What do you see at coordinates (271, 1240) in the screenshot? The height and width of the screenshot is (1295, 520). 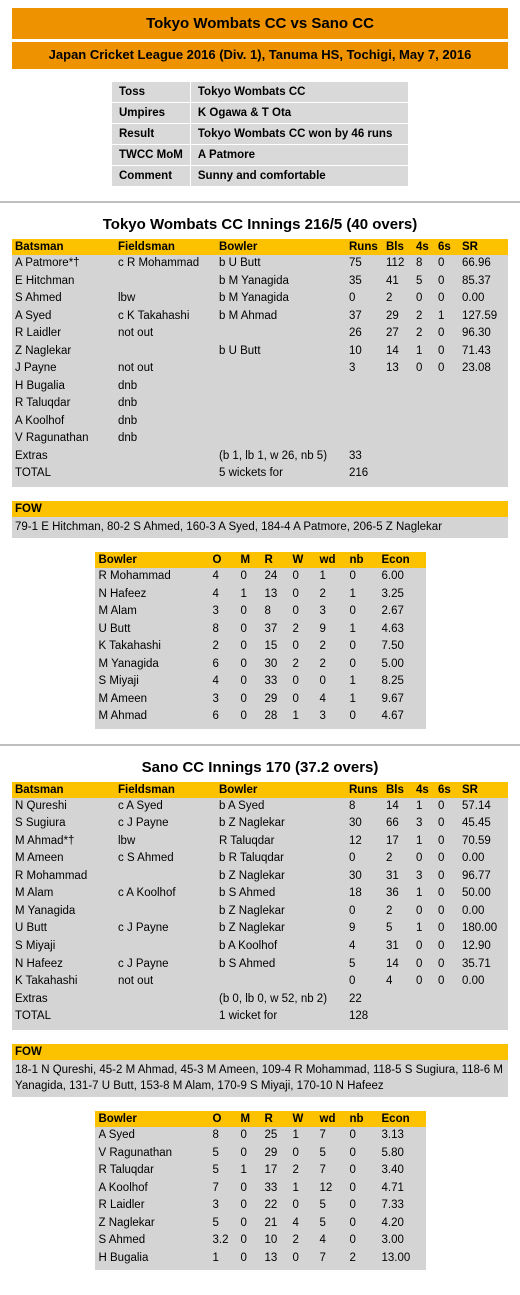 I see `bowling-cell-r: 10` at bounding box center [271, 1240].